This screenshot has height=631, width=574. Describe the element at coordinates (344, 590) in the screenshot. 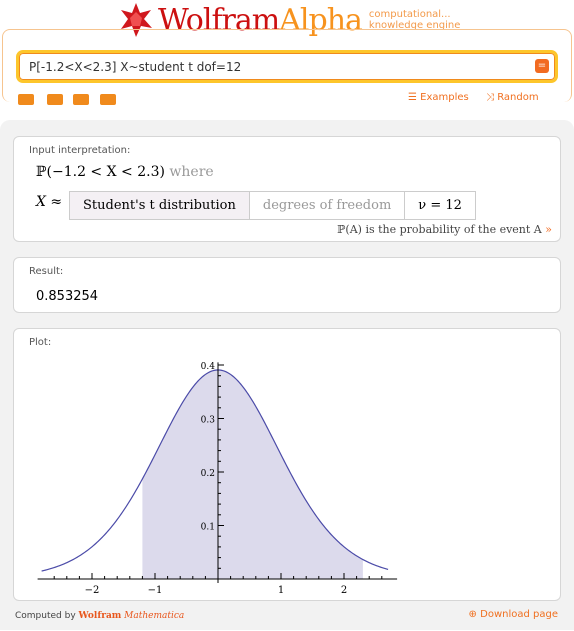

I see `x-tick-label: 2` at that location.